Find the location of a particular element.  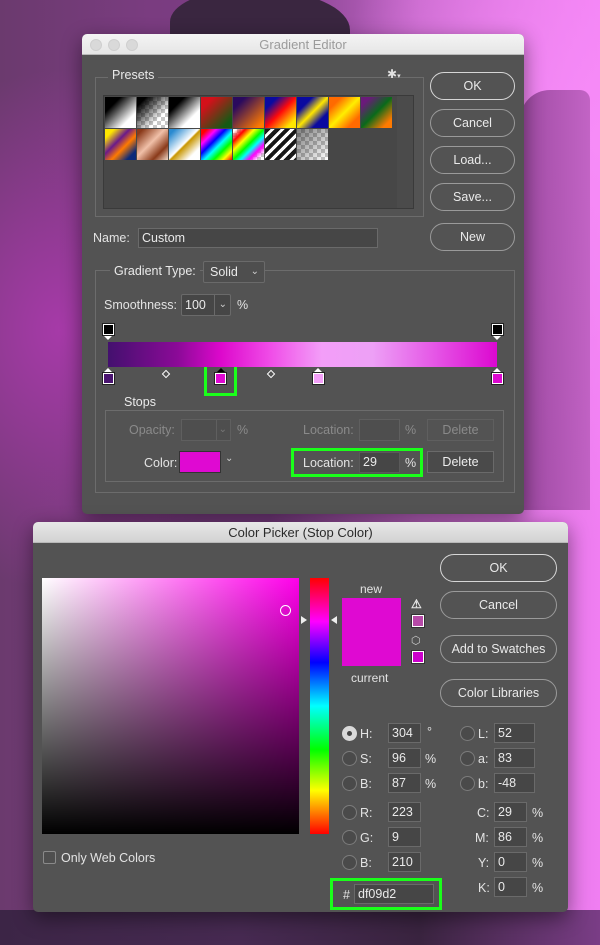

magenta-input: 86 is located at coordinates (510, 837).